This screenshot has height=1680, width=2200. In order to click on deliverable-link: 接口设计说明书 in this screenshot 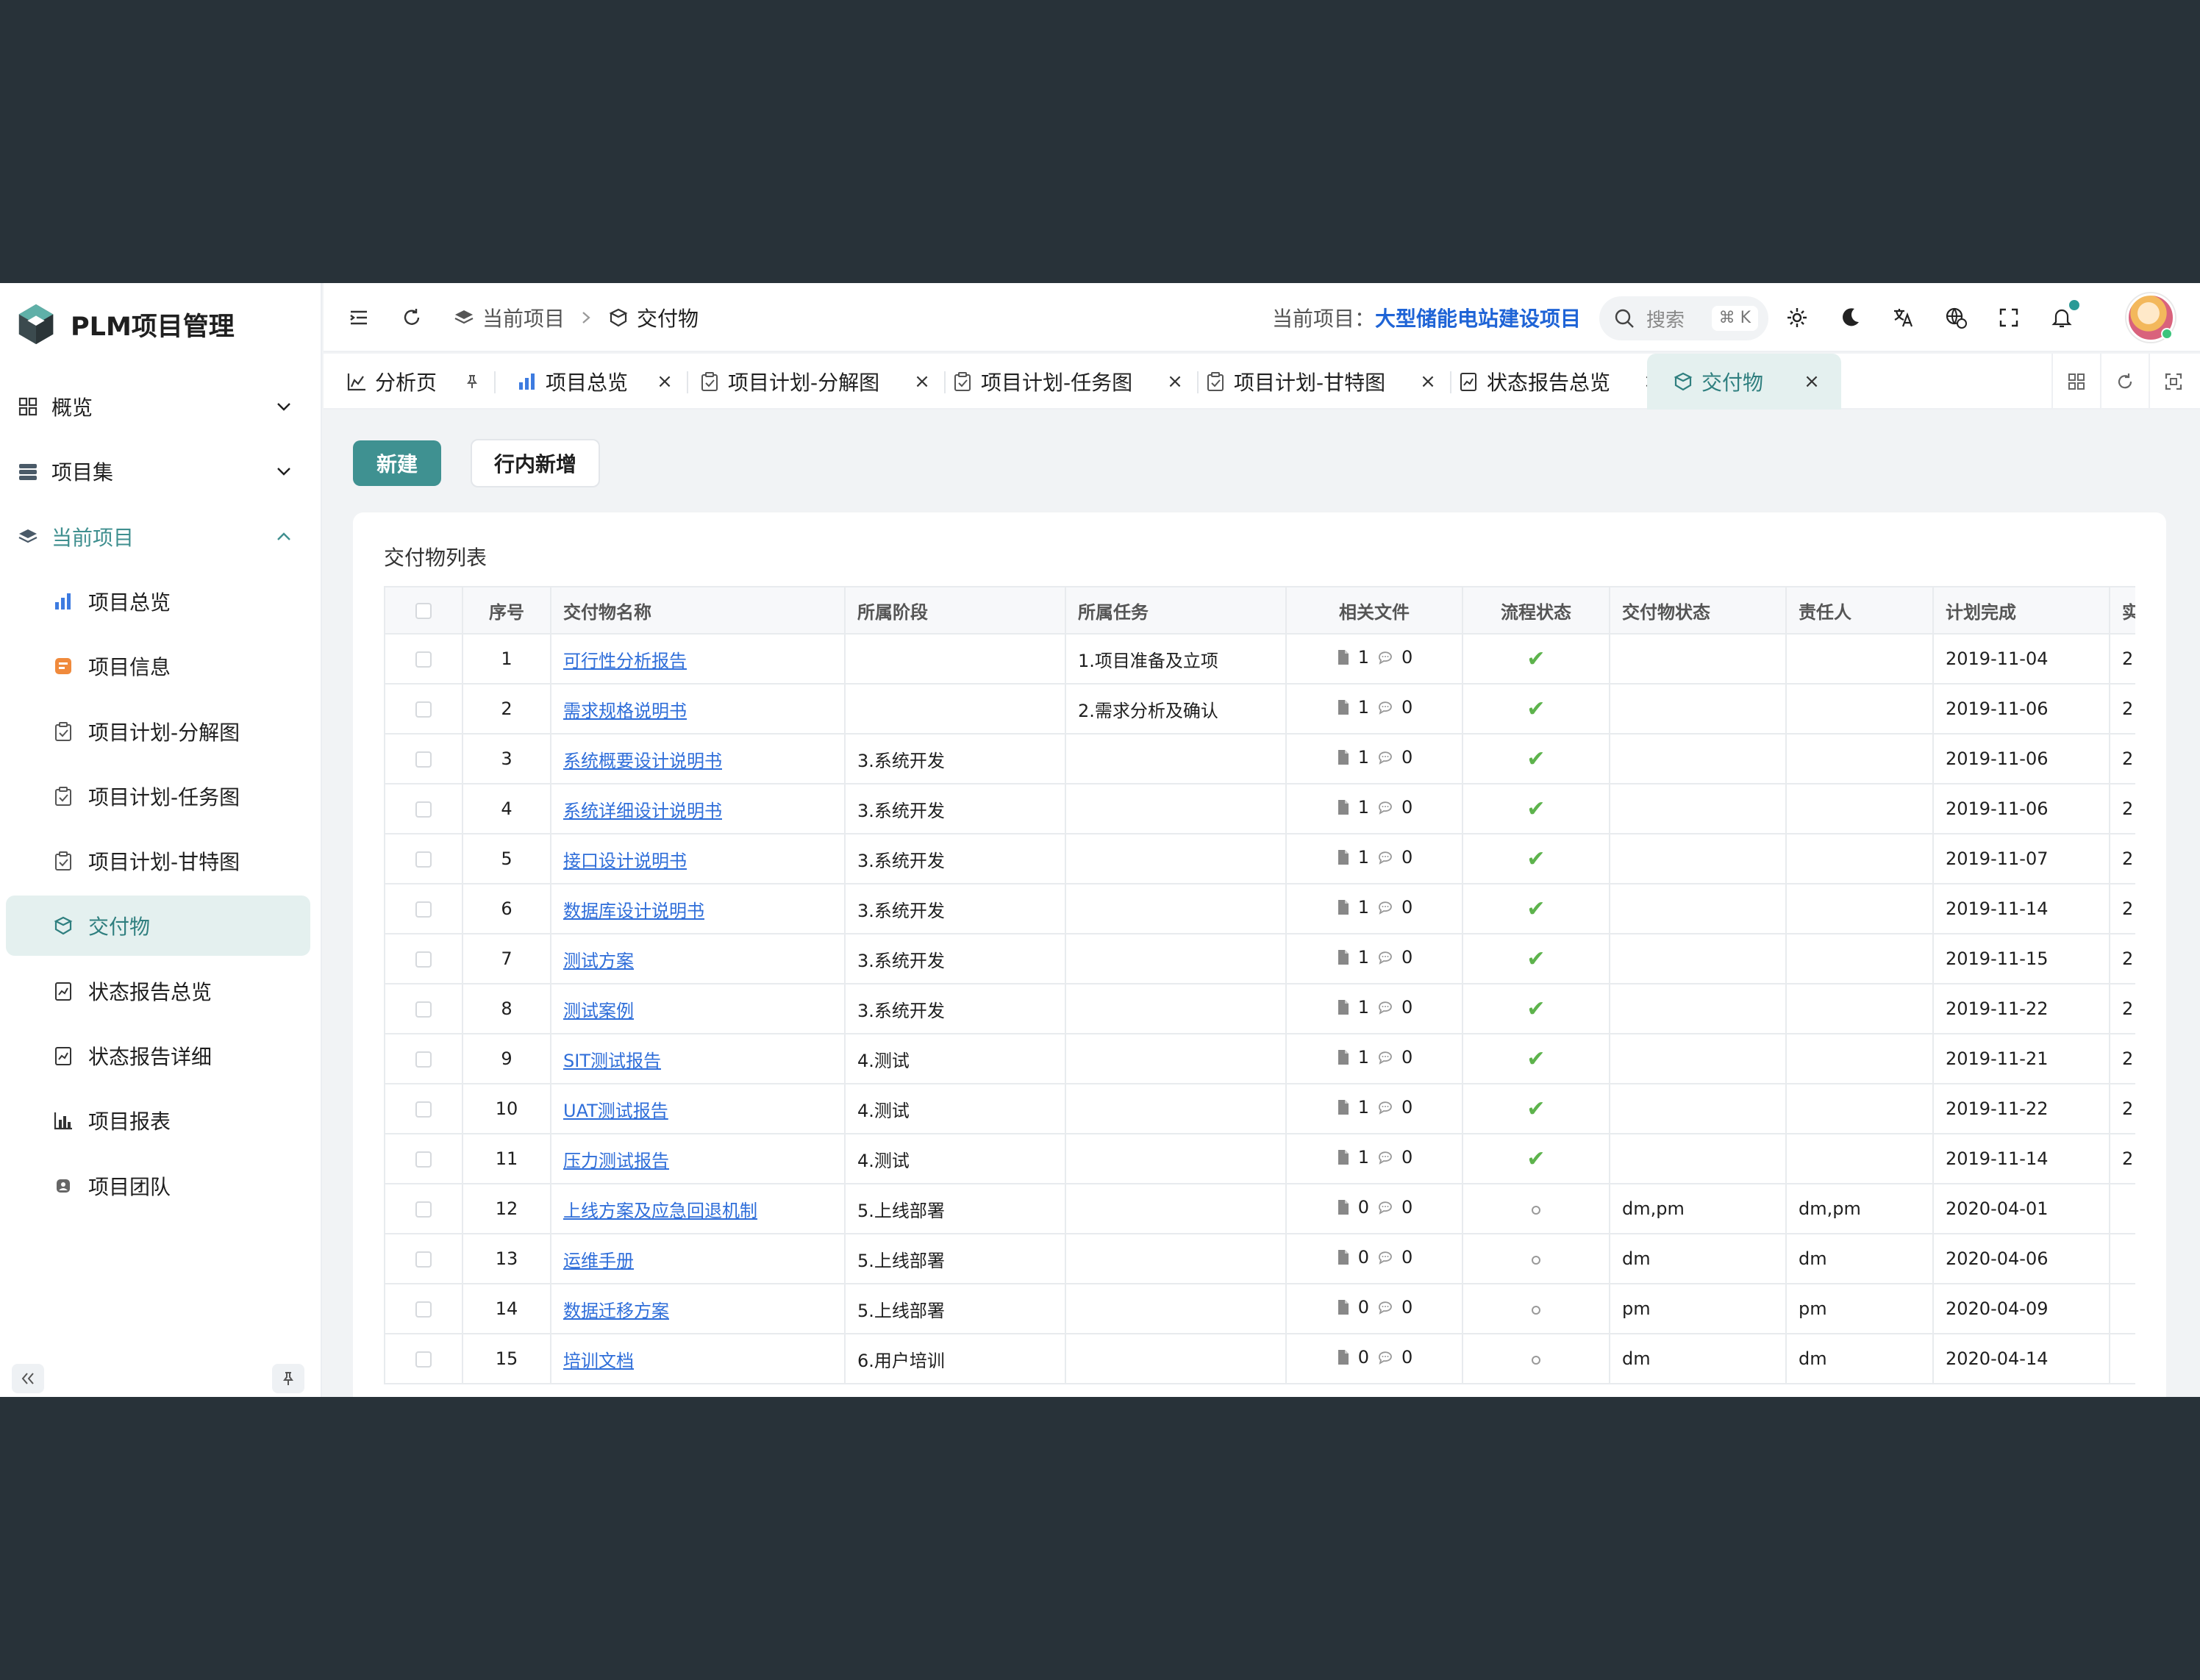, I will do `click(625, 861)`.